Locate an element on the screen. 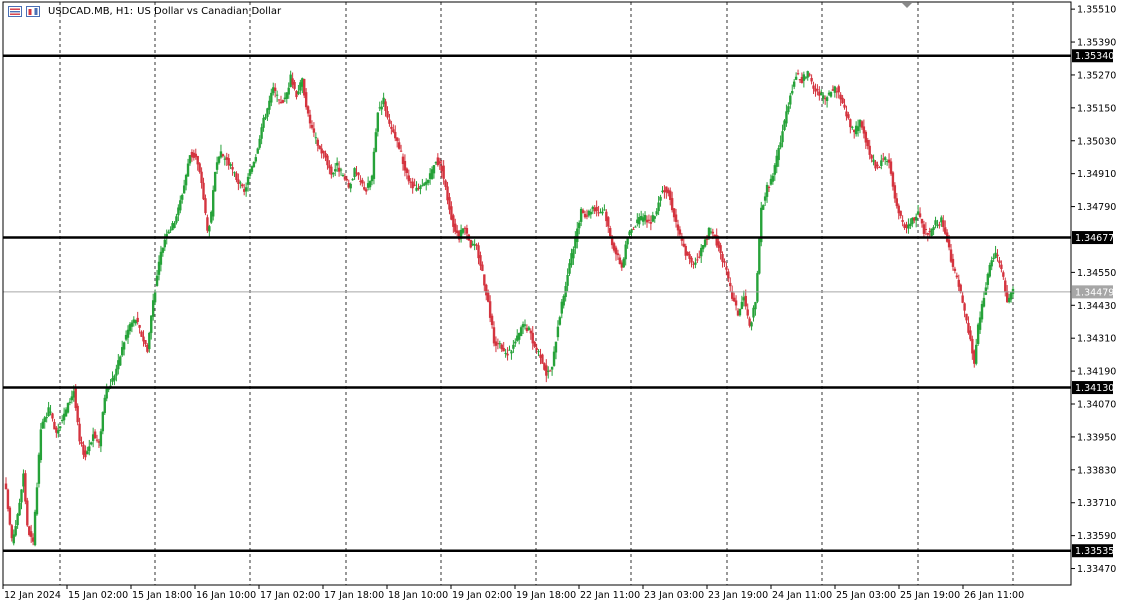  y-tick-label: 1.33950 is located at coordinates (1096, 437).